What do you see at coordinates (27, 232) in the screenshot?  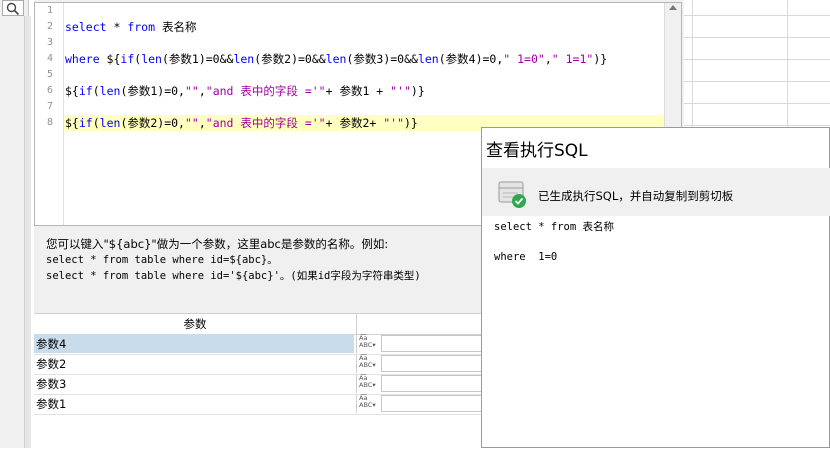 I see `left-scrollbar` at bounding box center [27, 232].